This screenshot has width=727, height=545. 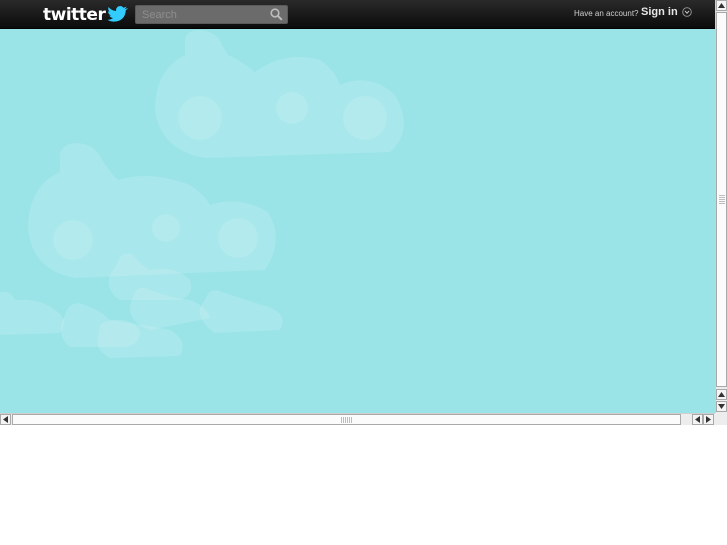 I want to click on horizontal-scrollbar, so click(x=357, y=419).